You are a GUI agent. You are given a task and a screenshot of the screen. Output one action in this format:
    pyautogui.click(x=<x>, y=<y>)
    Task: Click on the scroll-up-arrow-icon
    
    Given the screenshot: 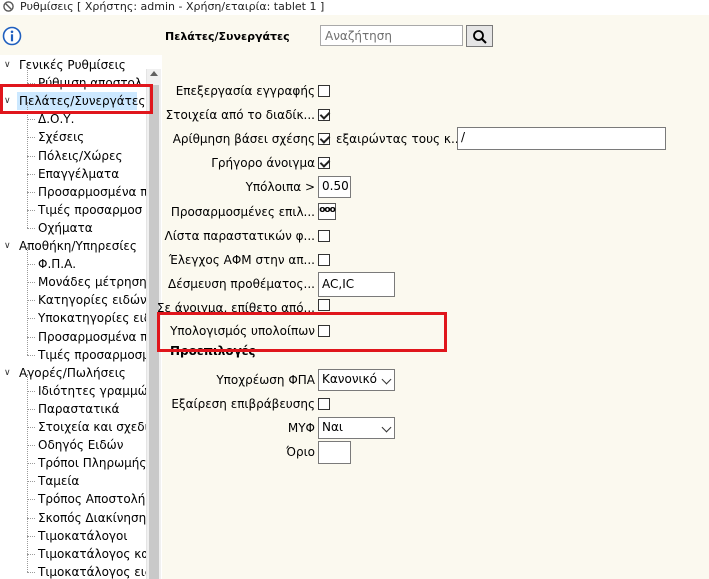 What is the action you would take?
    pyautogui.click(x=154, y=73)
    